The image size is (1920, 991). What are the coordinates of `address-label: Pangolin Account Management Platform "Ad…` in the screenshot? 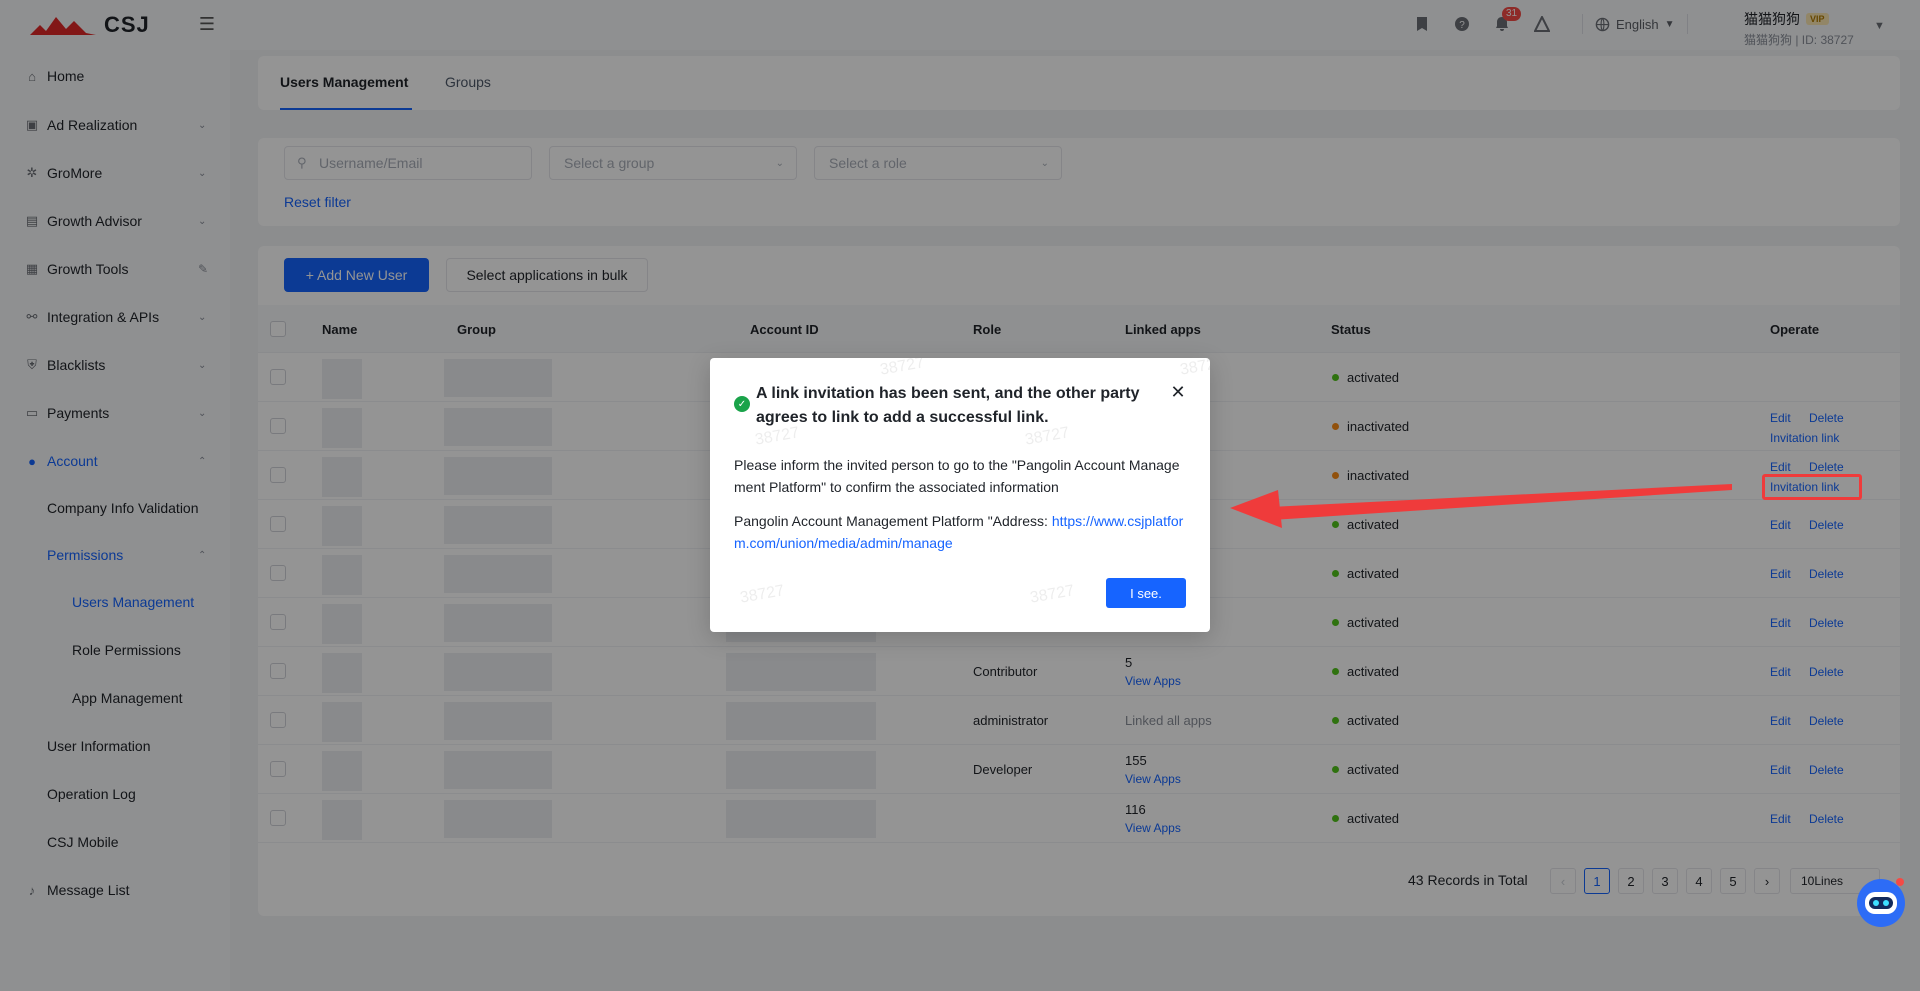 It's located at (893, 521).